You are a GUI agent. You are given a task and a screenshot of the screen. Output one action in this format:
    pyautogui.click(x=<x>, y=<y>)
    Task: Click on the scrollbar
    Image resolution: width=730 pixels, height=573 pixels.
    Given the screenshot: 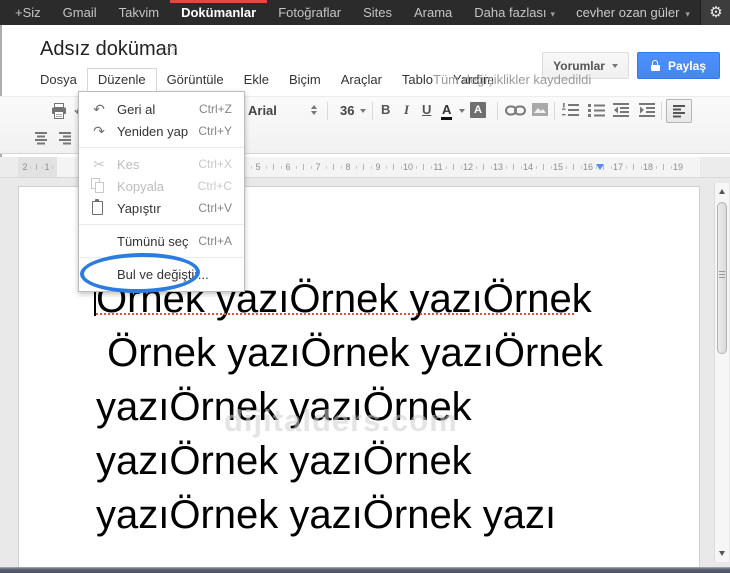 What is the action you would take?
    pyautogui.click(x=721, y=372)
    